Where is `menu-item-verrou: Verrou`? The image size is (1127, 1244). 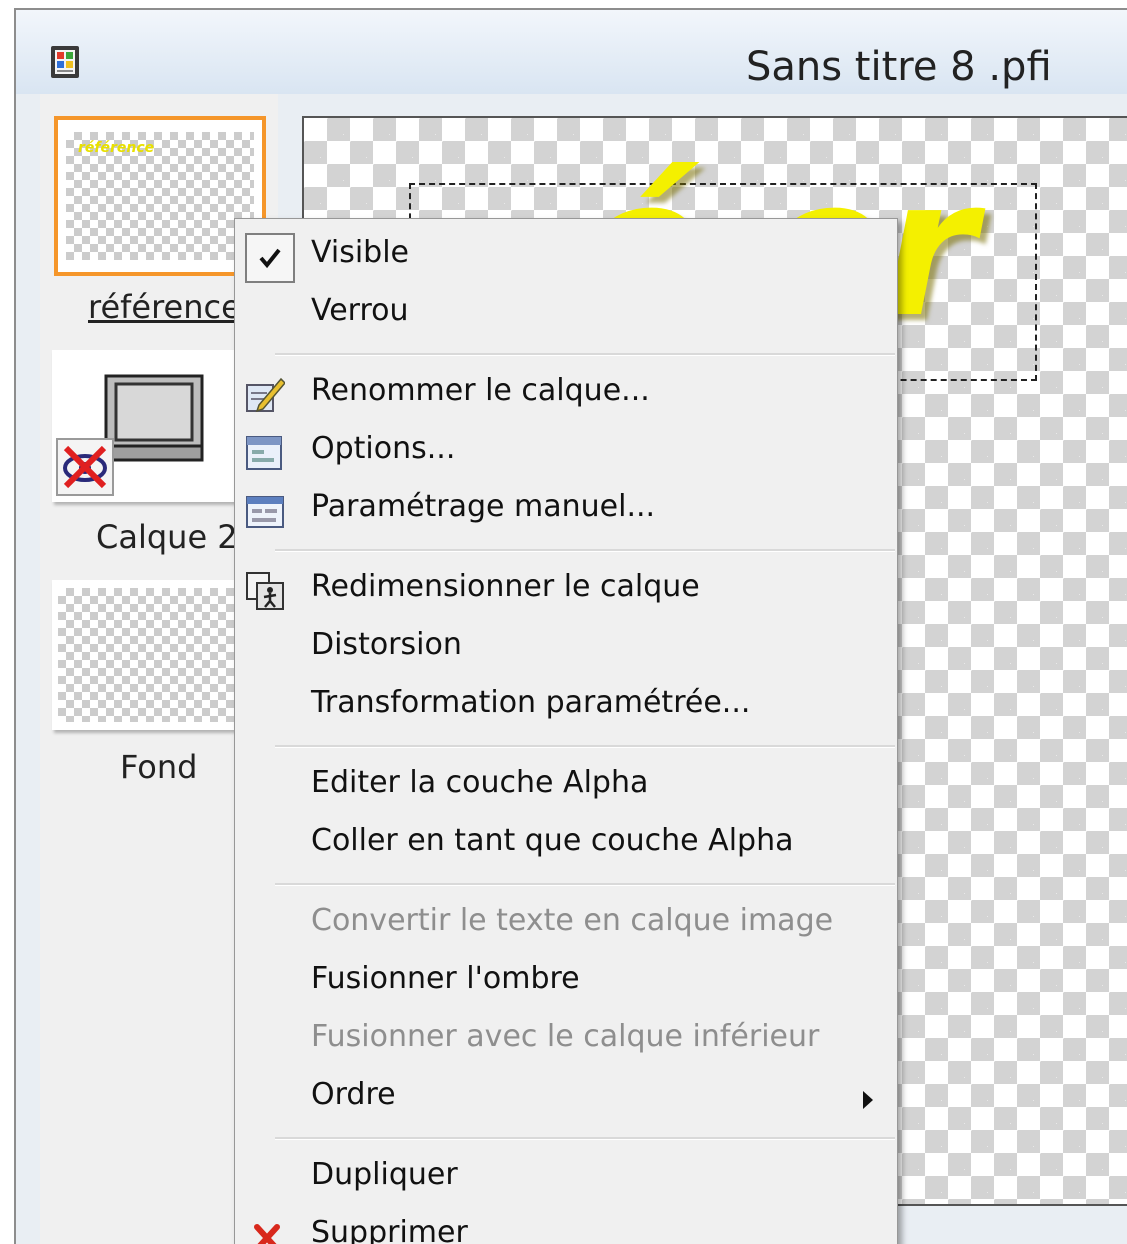
menu-item-verrou: Verrou is located at coordinates (566, 312).